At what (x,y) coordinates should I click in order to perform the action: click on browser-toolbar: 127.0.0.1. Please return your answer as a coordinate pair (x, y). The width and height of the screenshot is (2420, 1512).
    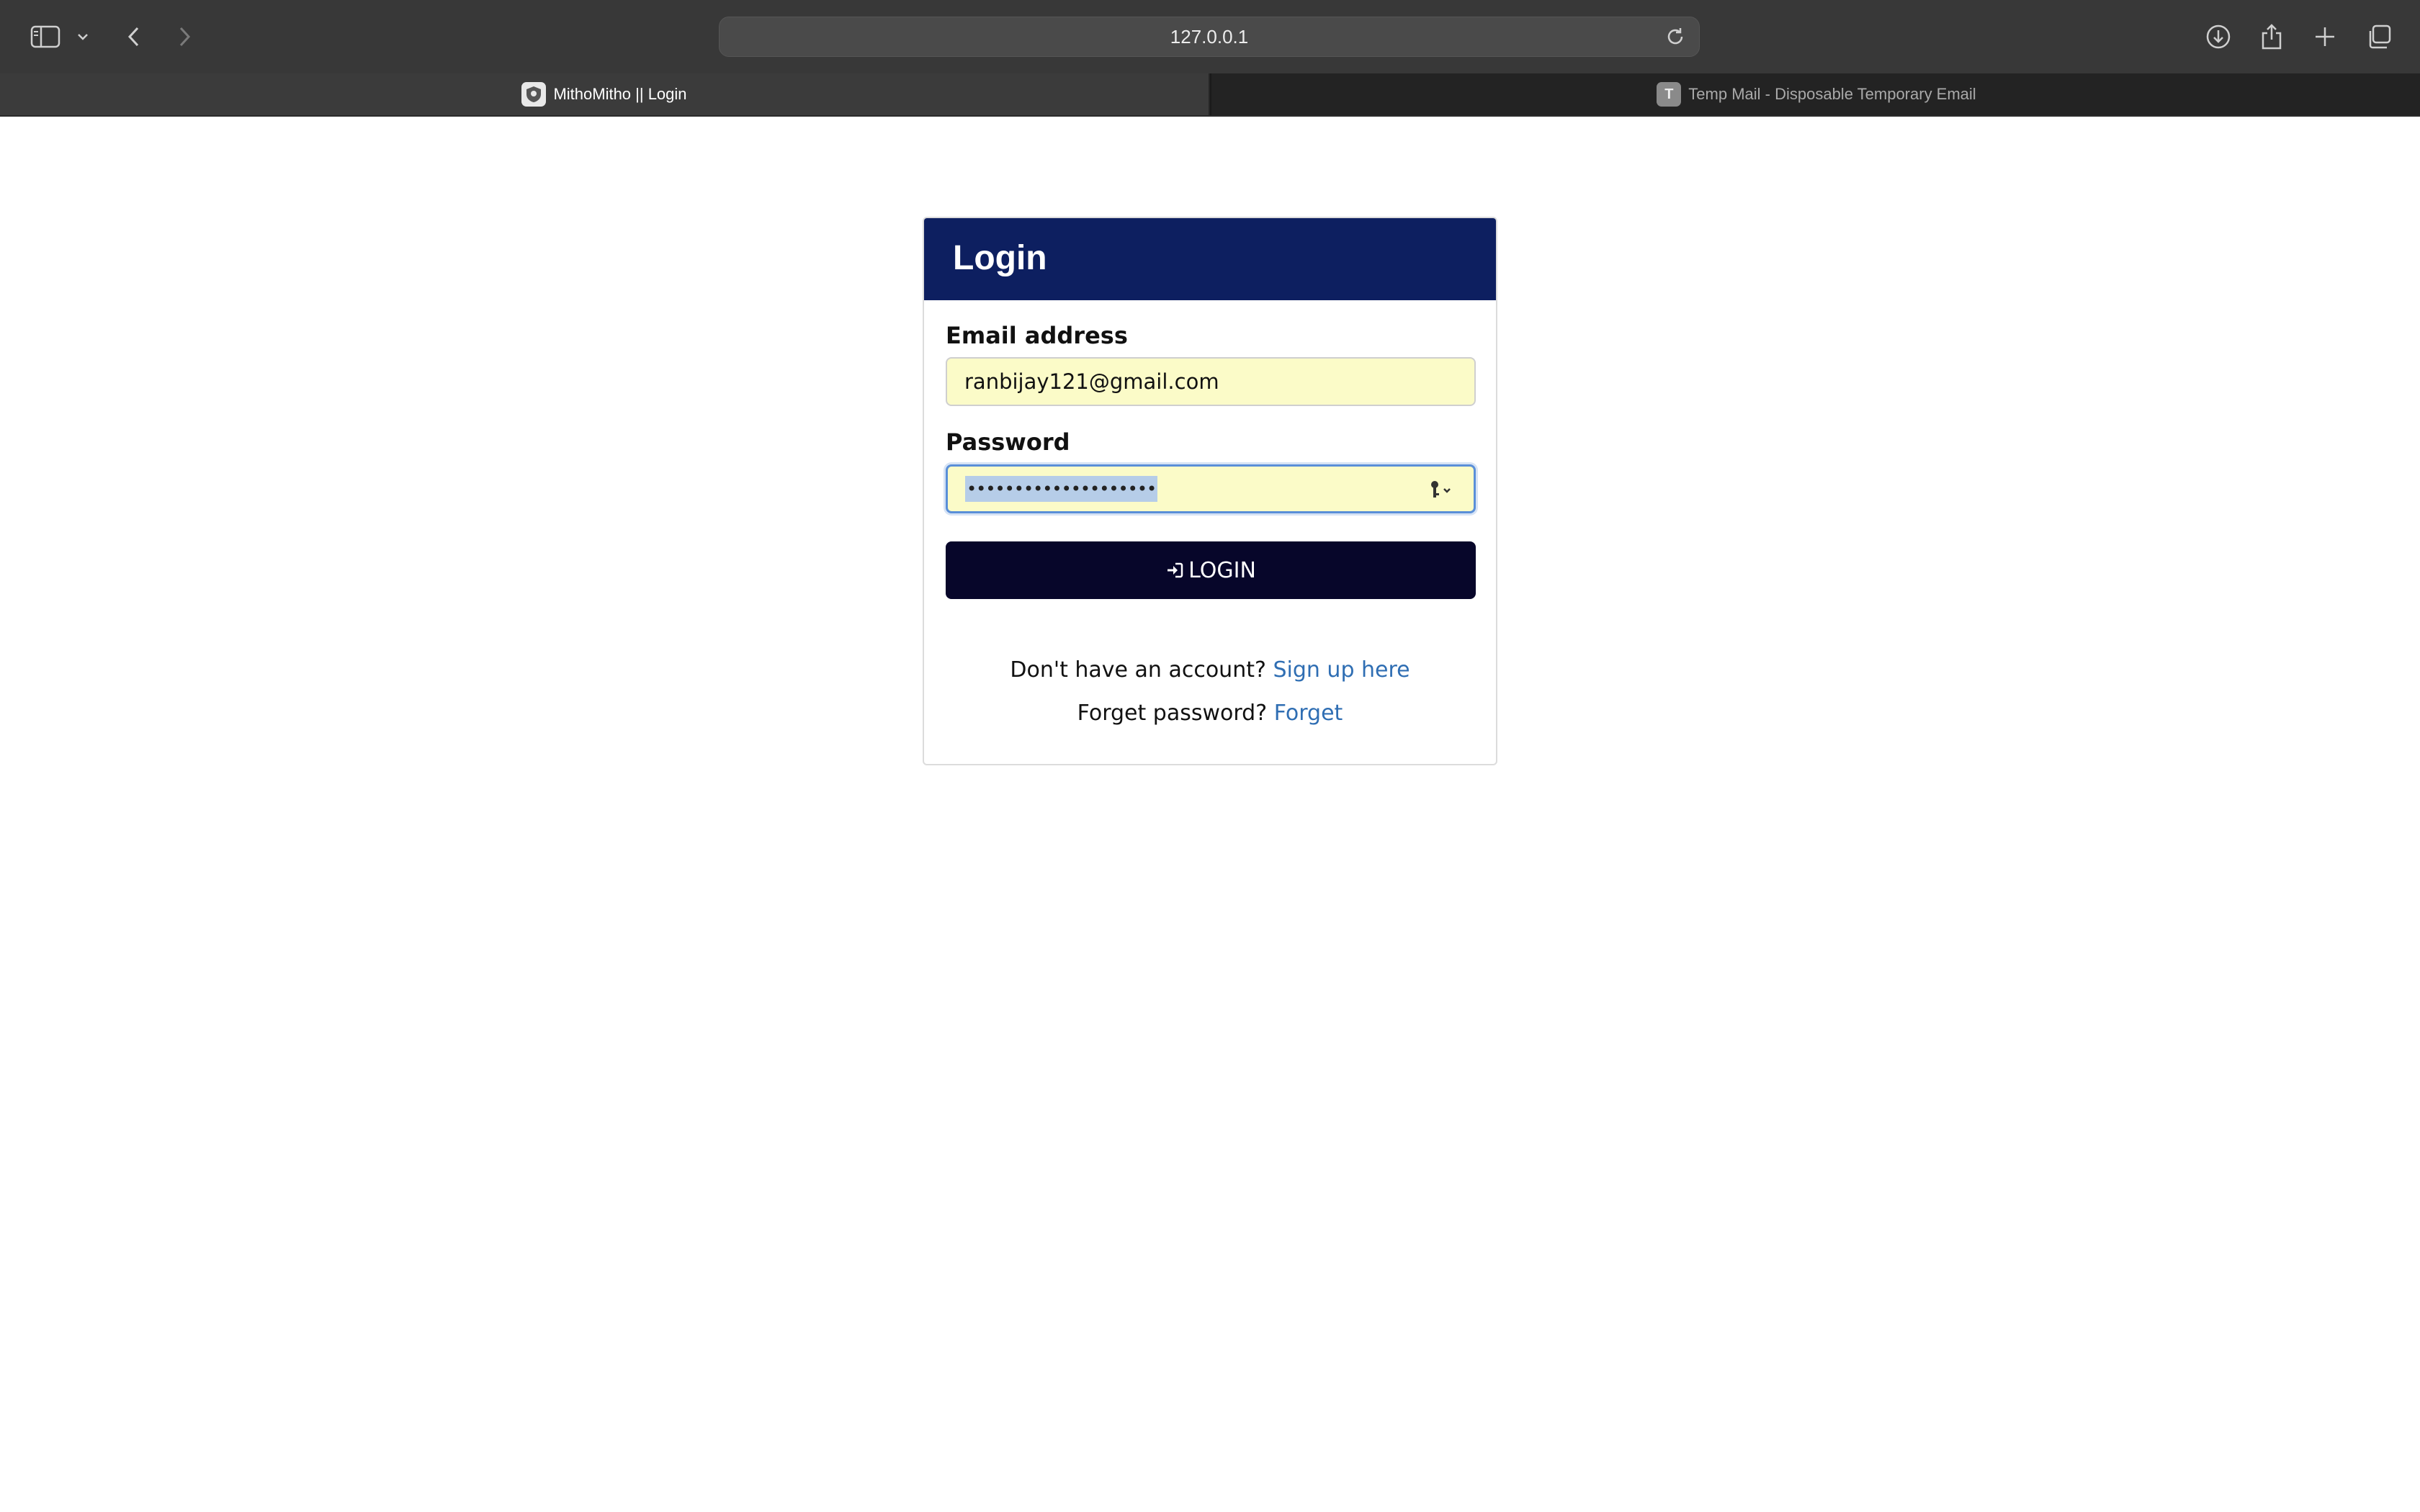
    Looking at the image, I should click on (1210, 36).